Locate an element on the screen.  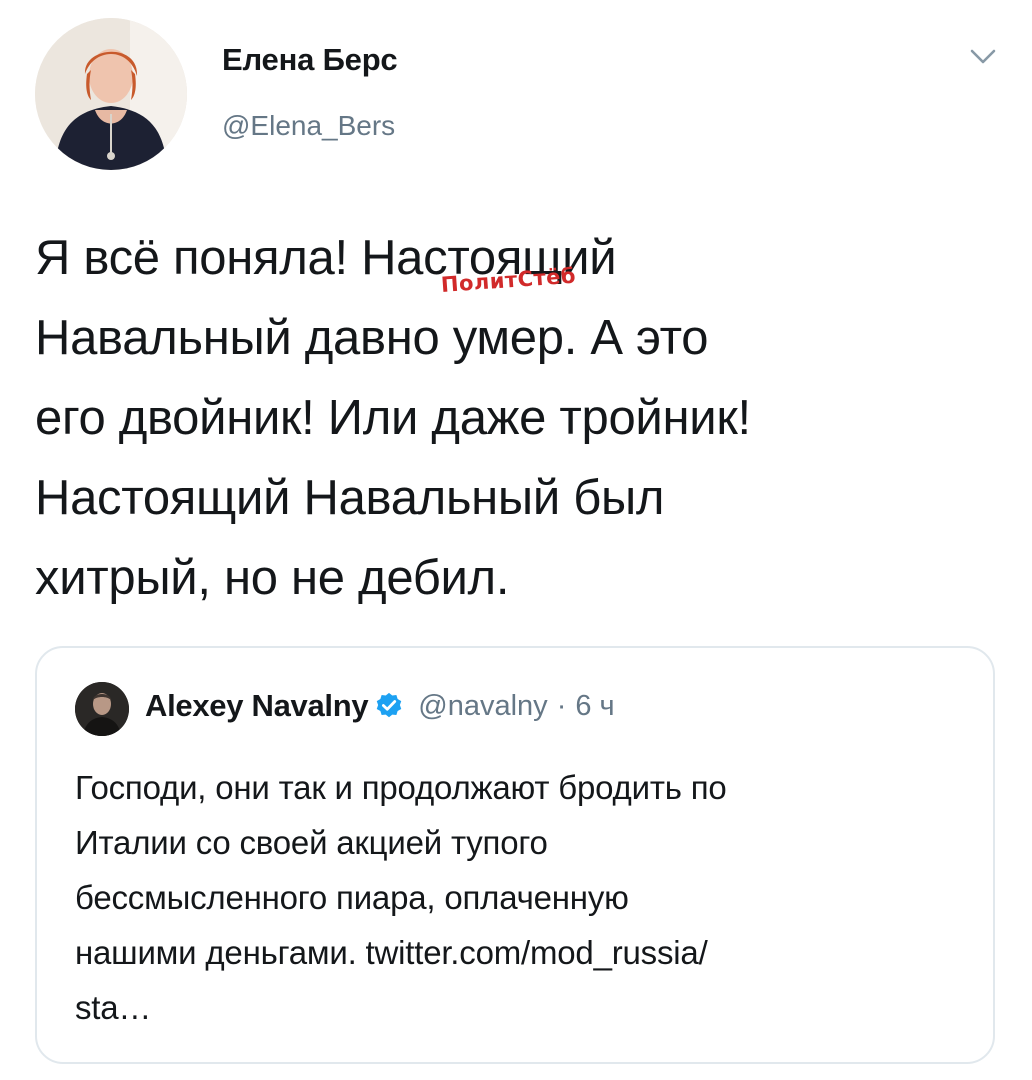
chevron-down-icon is located at coordinates (983, 57).